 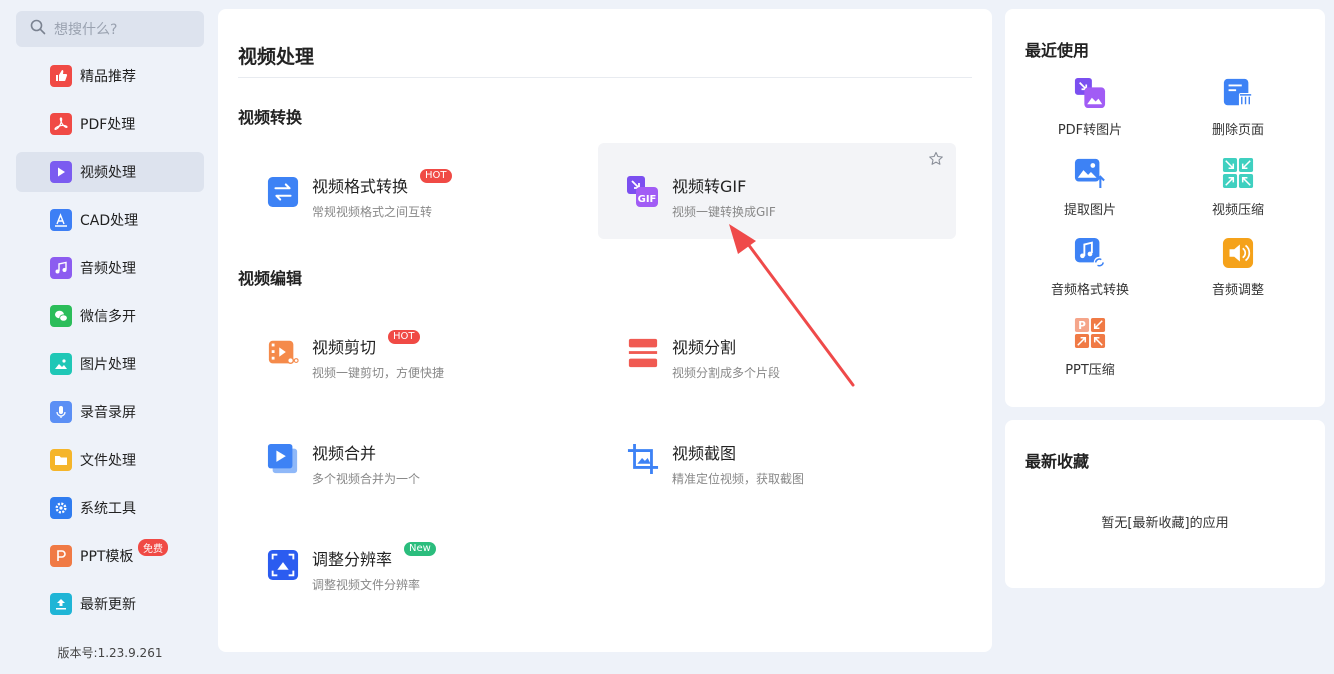 I want to click on section-title-edit: 视频编辑, so click(x=270, y=278).